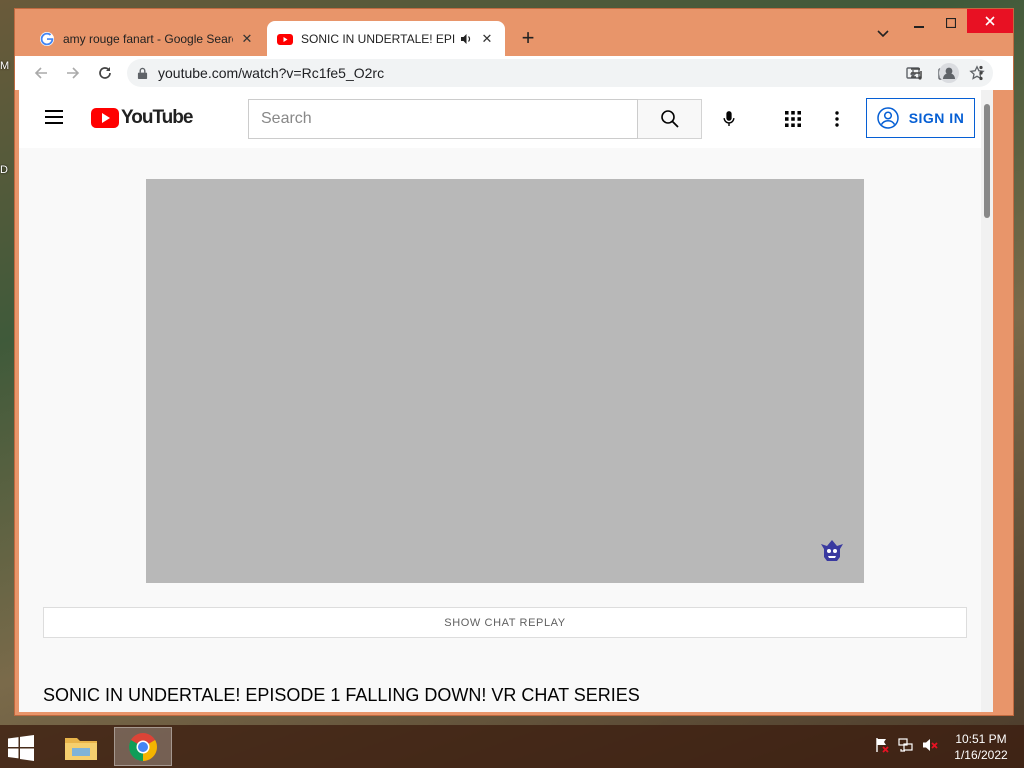  I want to click on sign-in-button: SIGN IN, so click(920, 118).